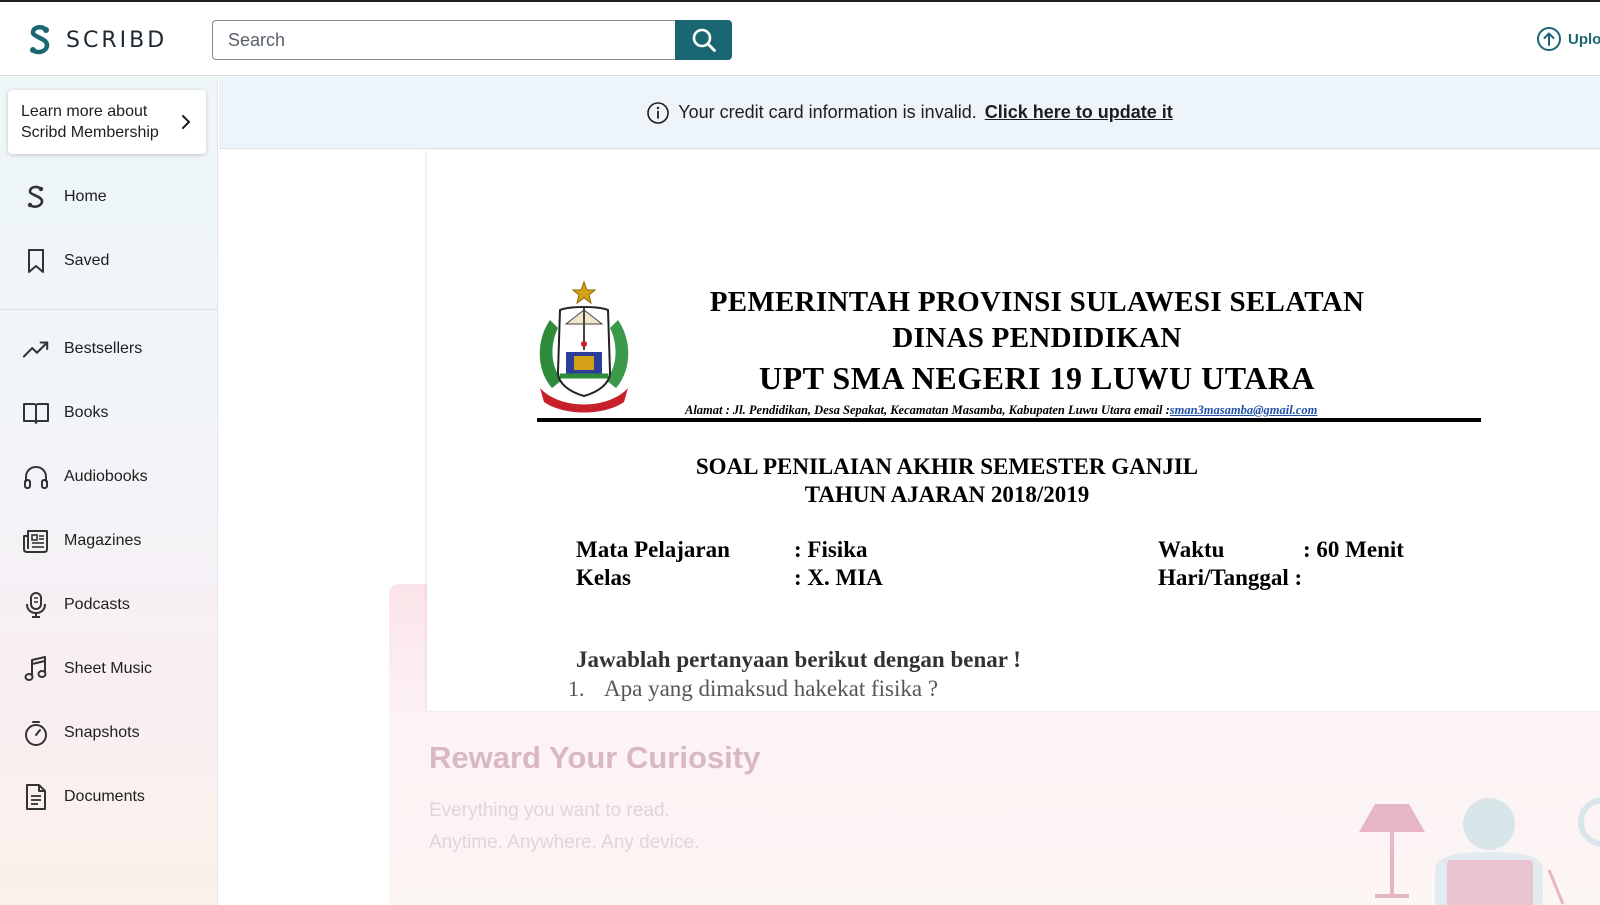 Image resolution: width=1600 pixels, height=905 pixels. Describe the element at coordinates (1243, 410) in the screenshot. I see `address-email: sman3masamba@gmail.com` at that location.